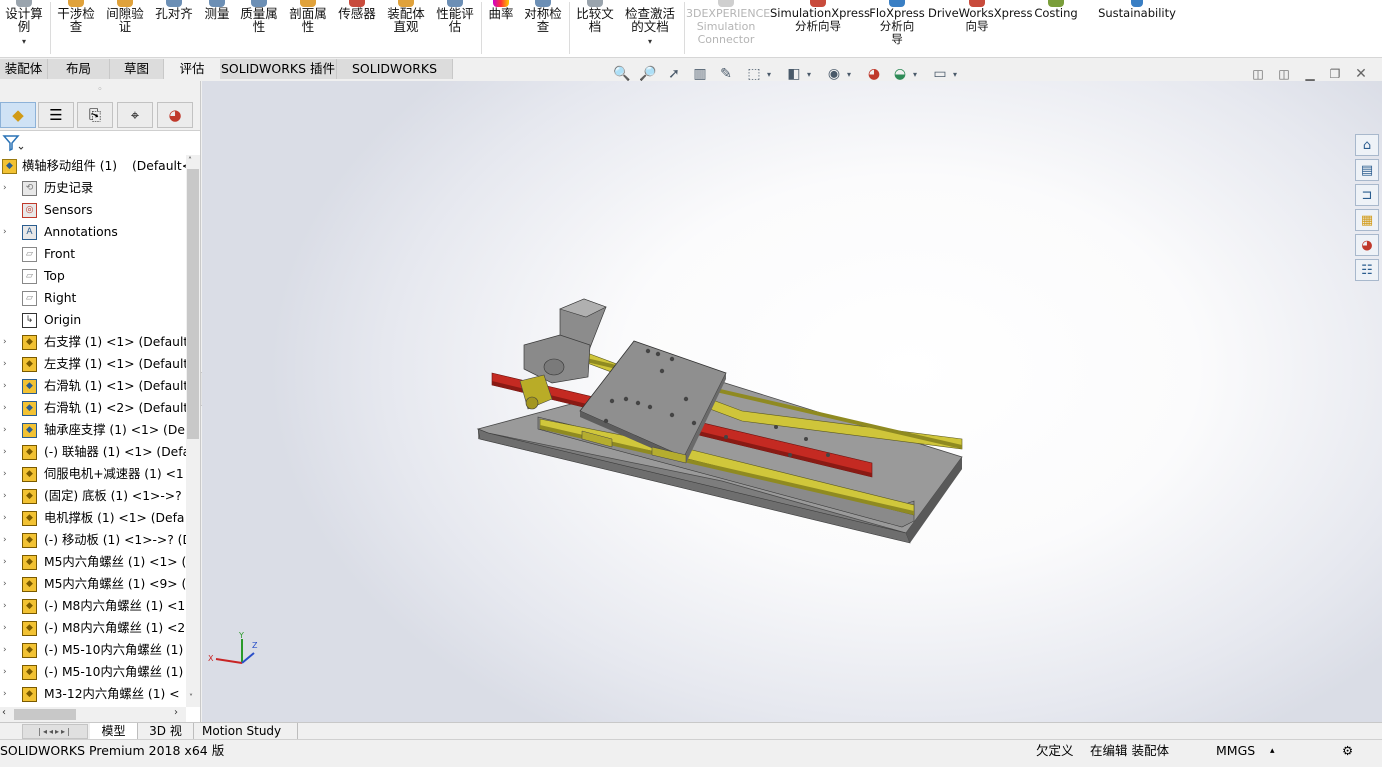 The width and height of the screenshot is (1382, 767). I want to click on tab-layout: 布局, so click(79, 69).